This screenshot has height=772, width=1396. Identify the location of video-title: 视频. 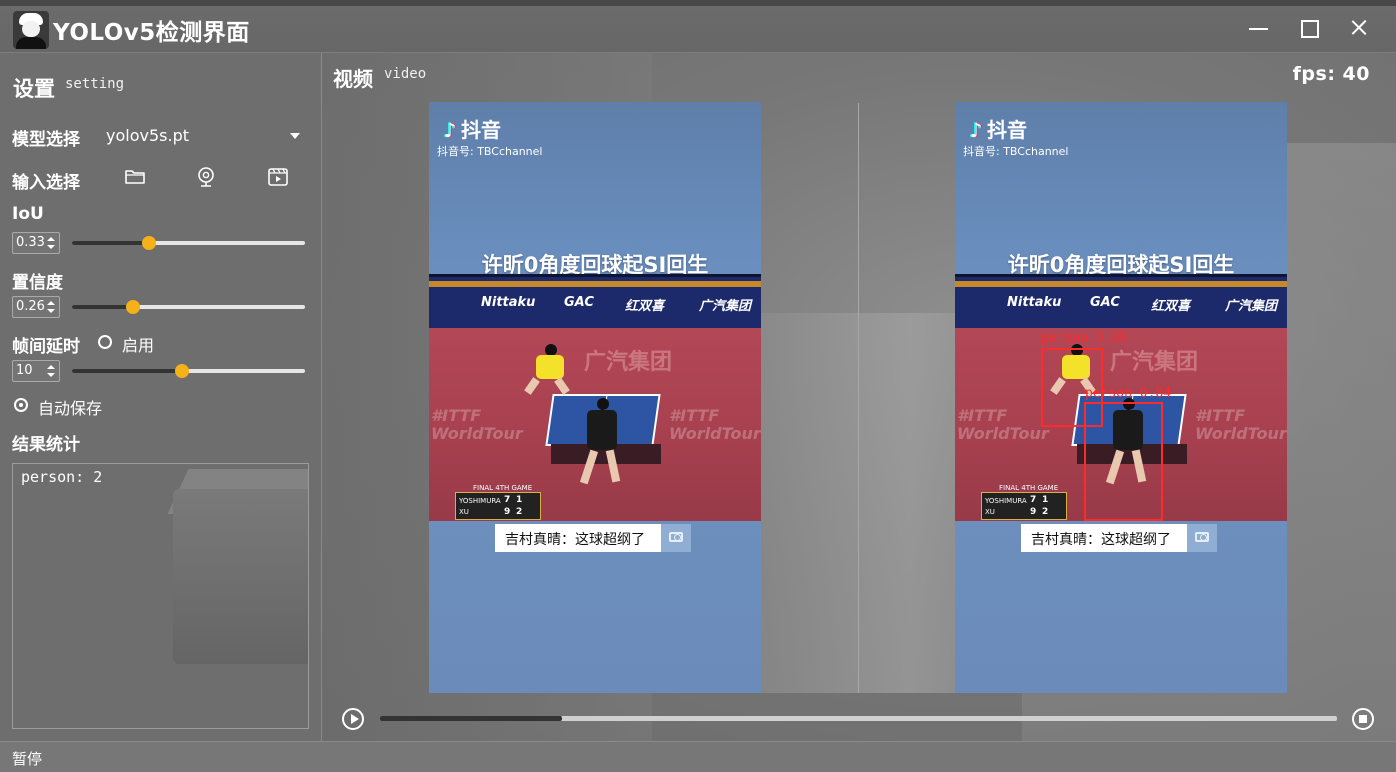
(353, 79).